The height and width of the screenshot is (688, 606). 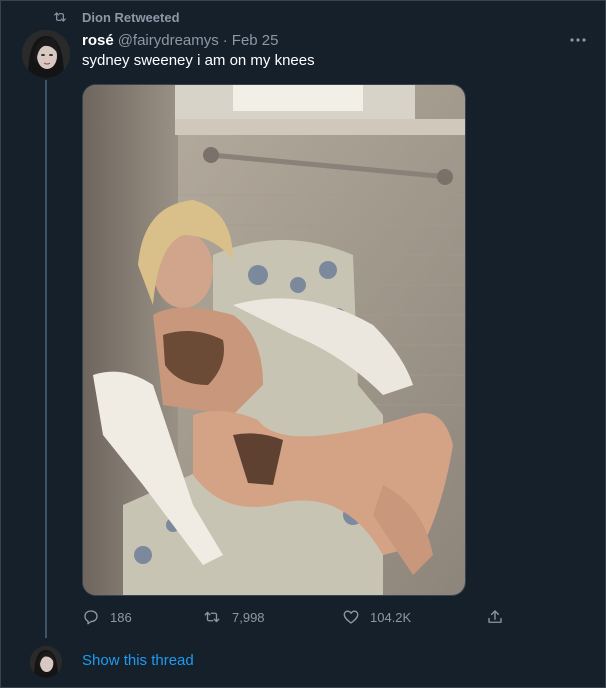 What do you see at coordinates (121, 617) in the screenshot?
I see `reply-count: 186` at bounding box center [121, 617].